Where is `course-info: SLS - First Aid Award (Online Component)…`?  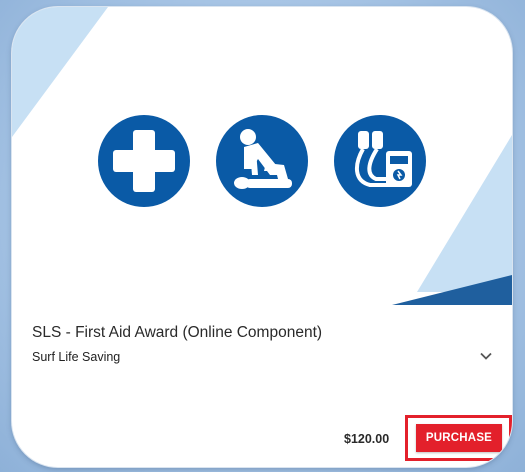 course-info: SLS - First Aid Award (Online Component)… is located at coordinates (262, 344).